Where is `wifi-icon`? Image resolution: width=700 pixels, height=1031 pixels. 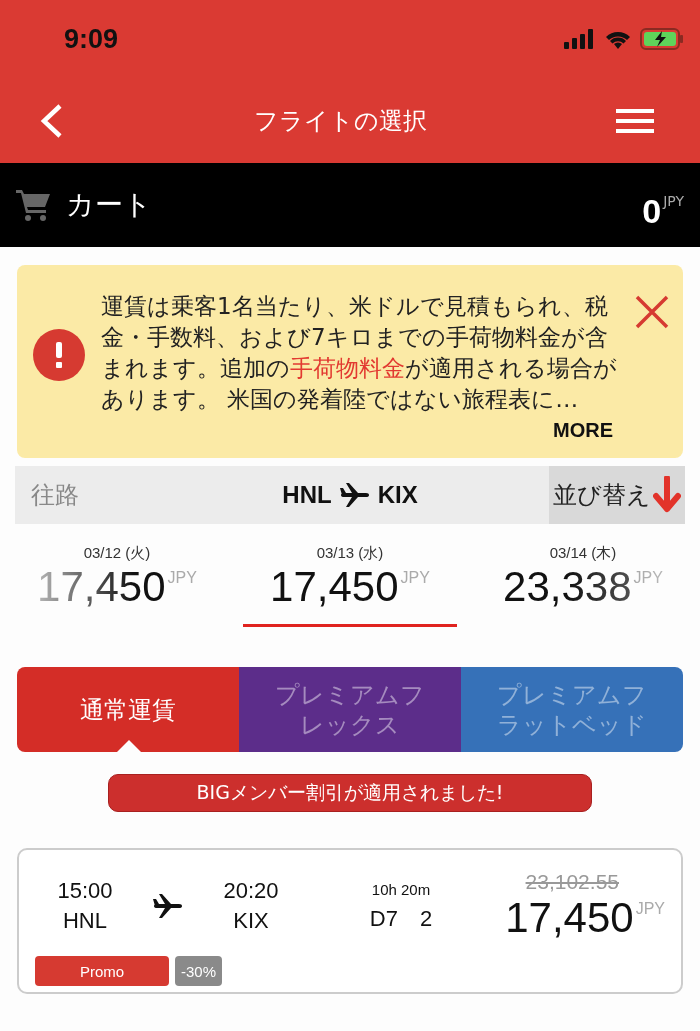 wifi-icon is located at coordinates (618, 39).